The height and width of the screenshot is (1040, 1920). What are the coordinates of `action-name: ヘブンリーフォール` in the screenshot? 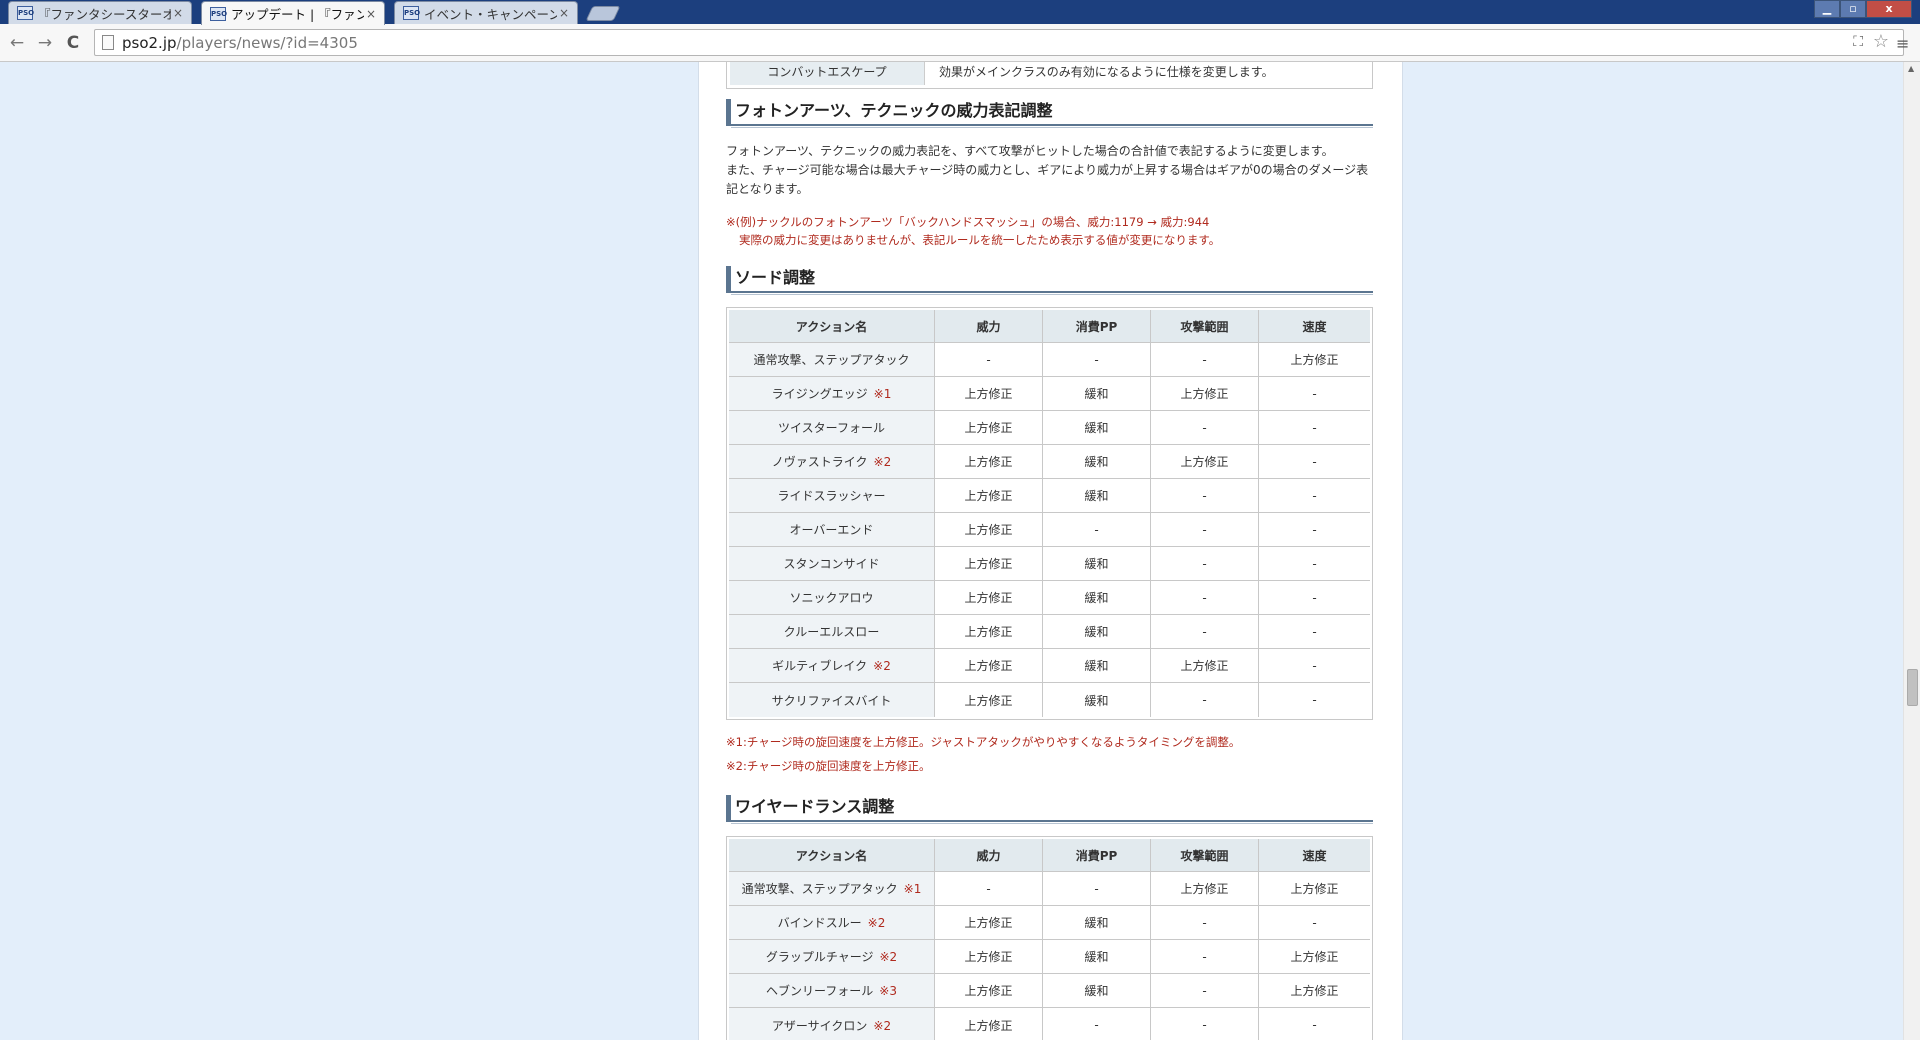 It's located at (820, 991).